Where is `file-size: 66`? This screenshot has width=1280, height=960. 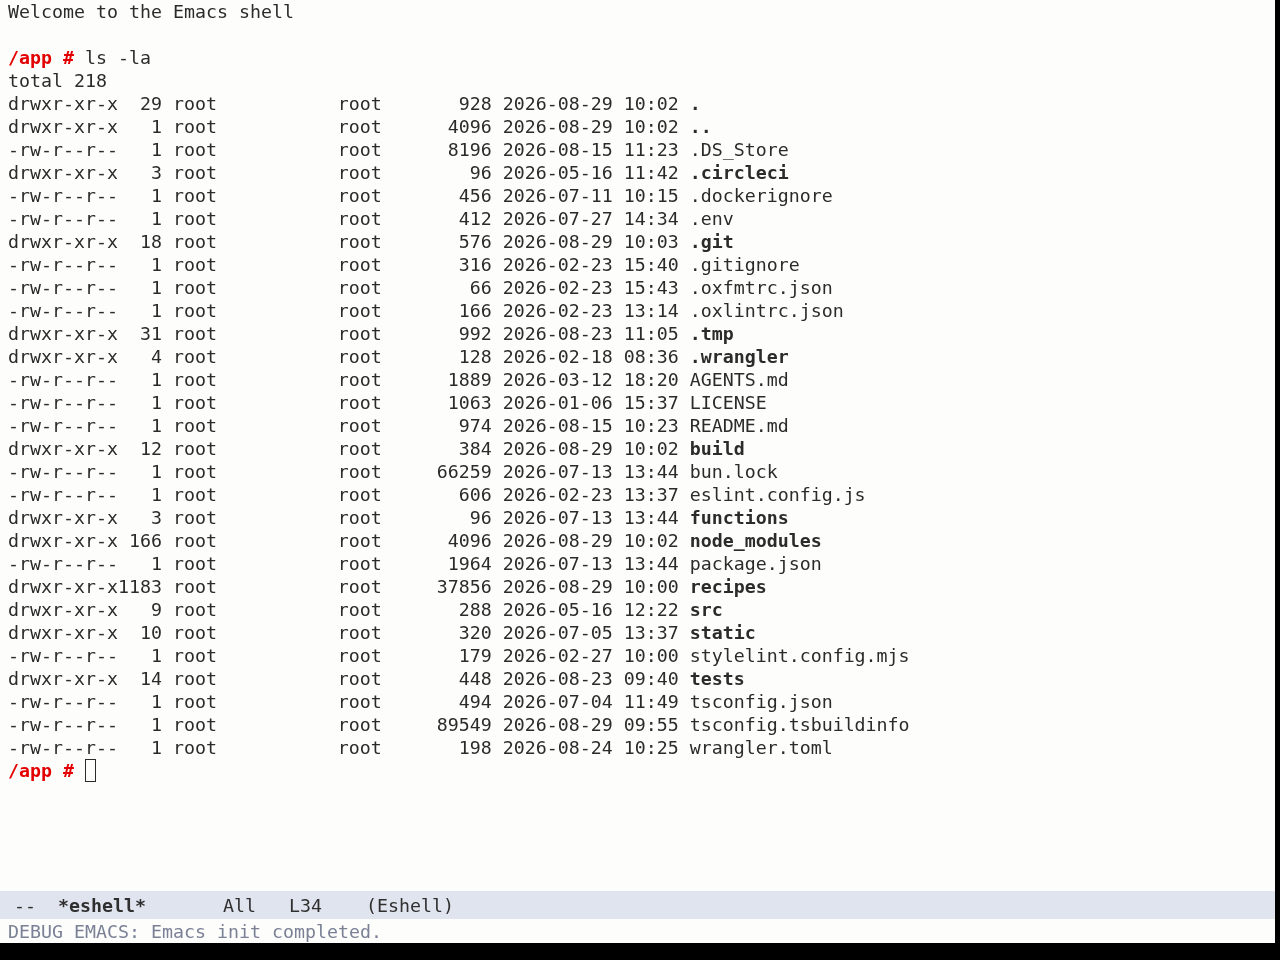
file-size: 66 is located at coordinates (480, 287).